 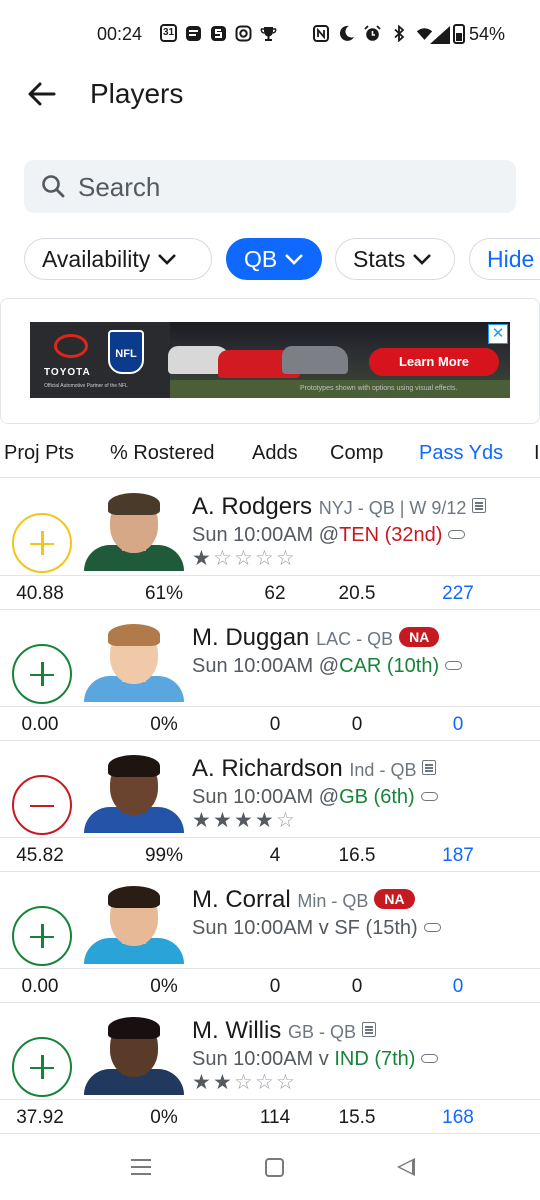 What do you see at coordinates (329, 535) in the screenshot?
I see `opponent-prefix: @` at bounding box center [329, 535].